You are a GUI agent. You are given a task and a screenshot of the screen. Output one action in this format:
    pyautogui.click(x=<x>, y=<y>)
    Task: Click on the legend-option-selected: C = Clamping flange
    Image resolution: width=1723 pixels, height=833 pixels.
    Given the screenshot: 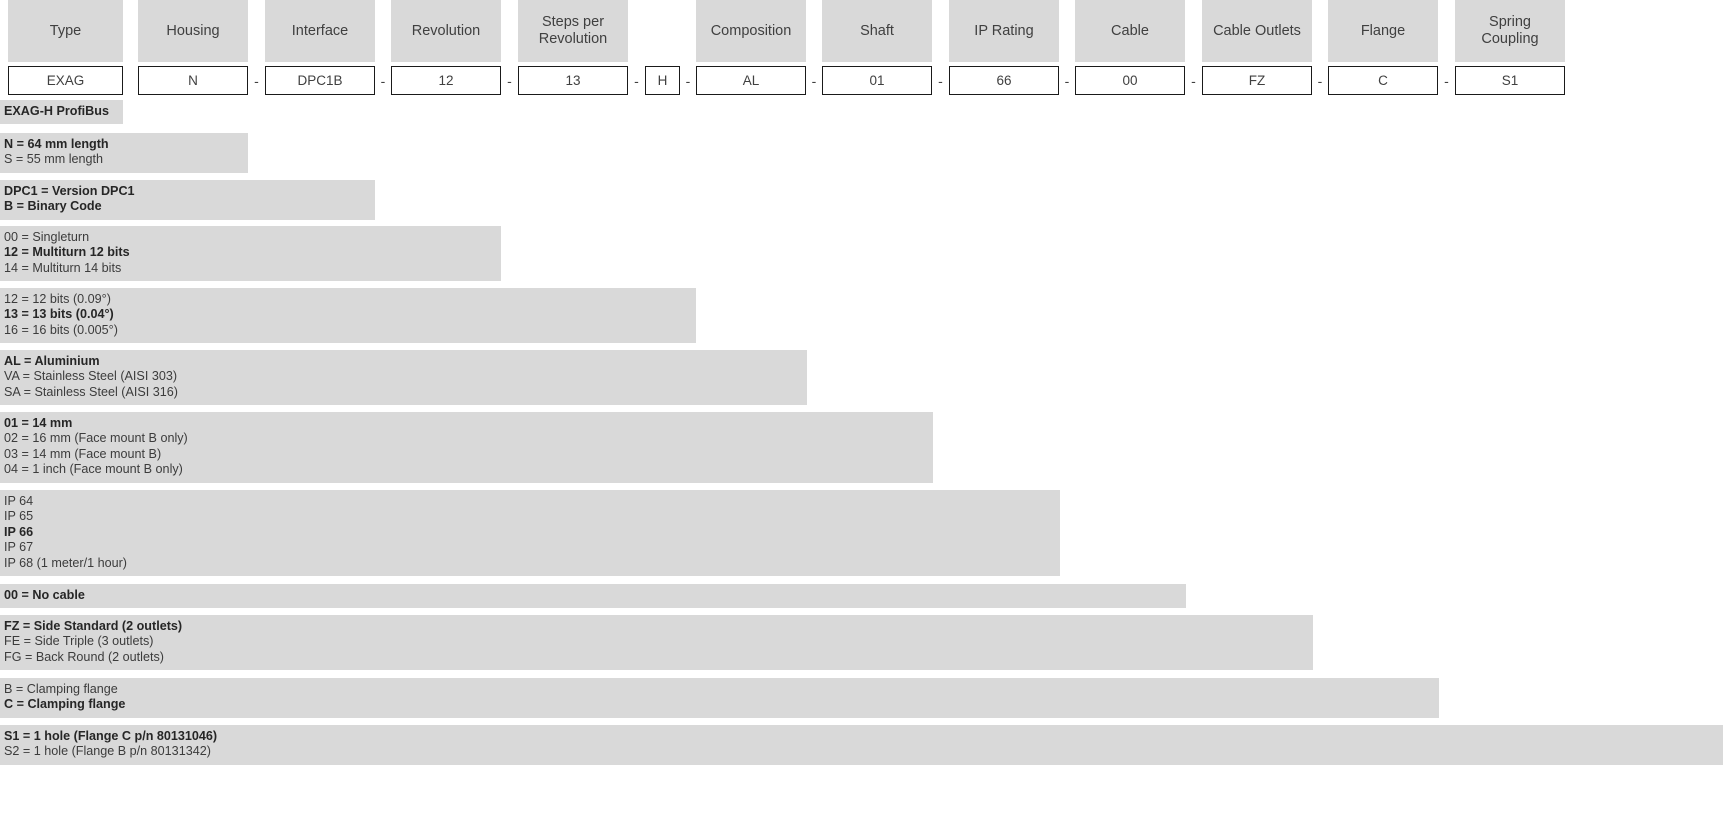 What is the action you would take?
    pyautogui.click(x=65, y=704)
    